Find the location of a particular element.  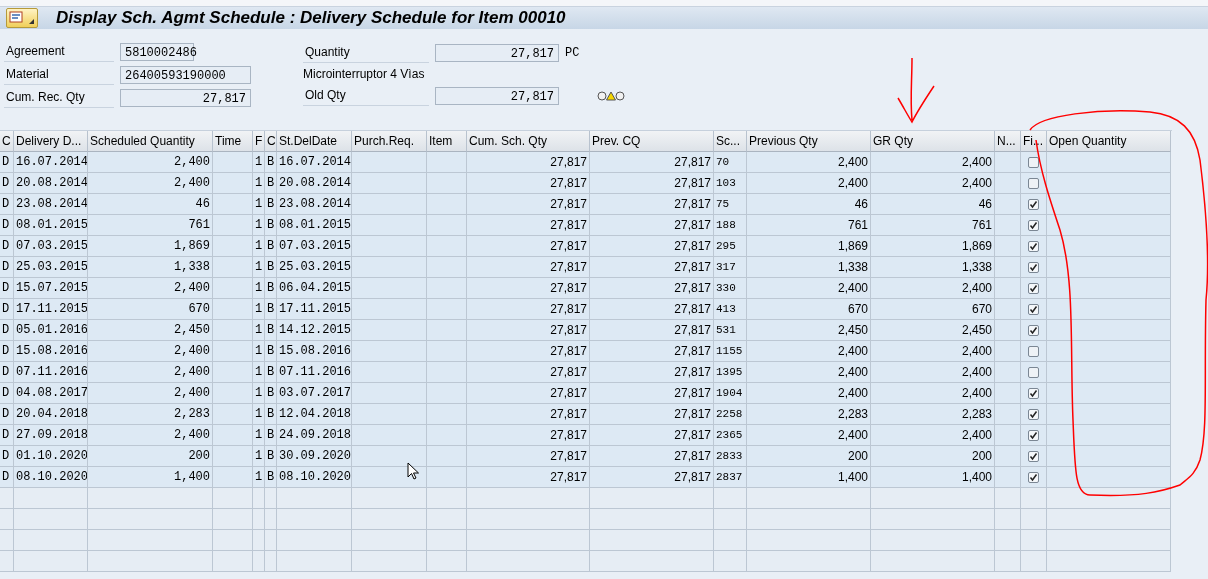

window-title: Display Sch. Agmt Schedule : Delivery Schedule for Item 00010 is located at coordinates (311, 18).